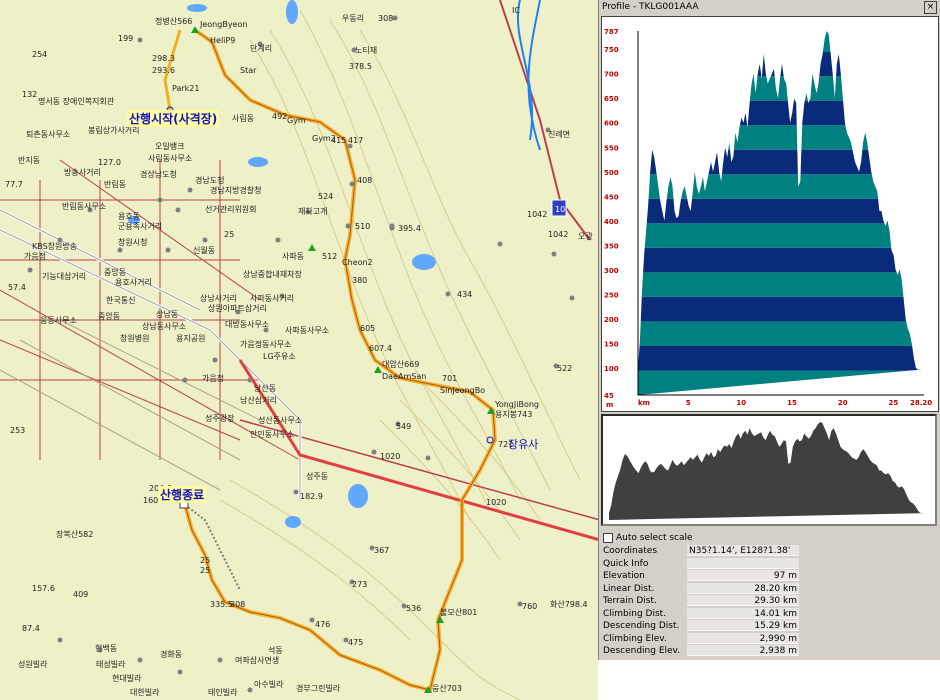 Image resolution: width=940 pixels, height=700 pixels. I want to click on y-tick-label: 45, so click(609, 396).